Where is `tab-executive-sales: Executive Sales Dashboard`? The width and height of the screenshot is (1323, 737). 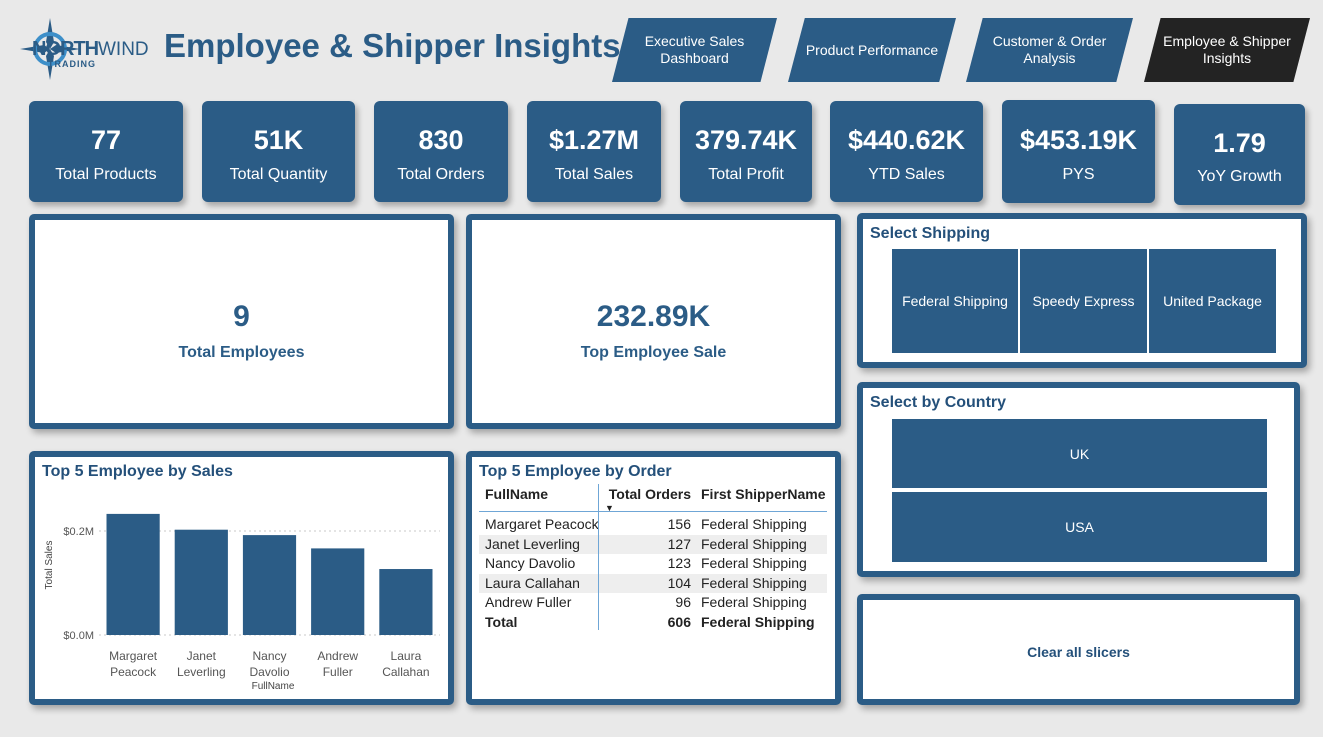 tab-executive-sales: Executive Sales Dashboard is located at coordinates (694, 50).